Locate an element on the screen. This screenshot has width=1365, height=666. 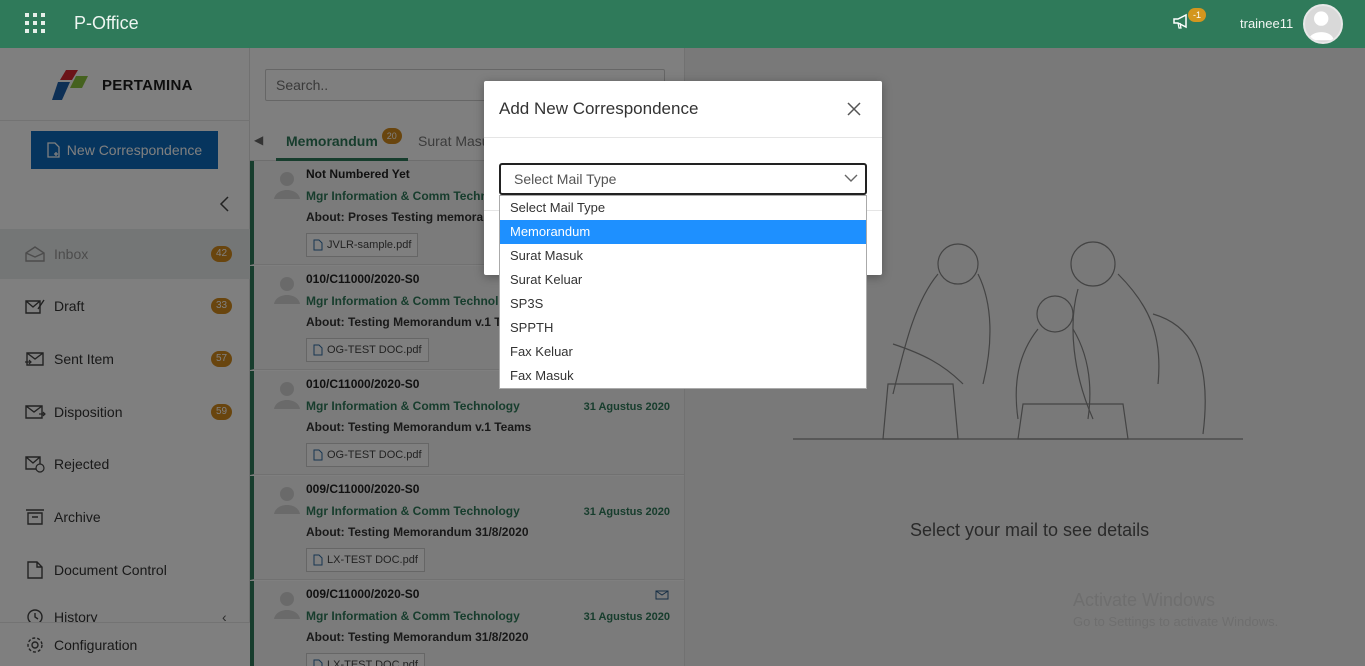
mail-type-select: Select Mail Type is located at coordinates (683, 179).